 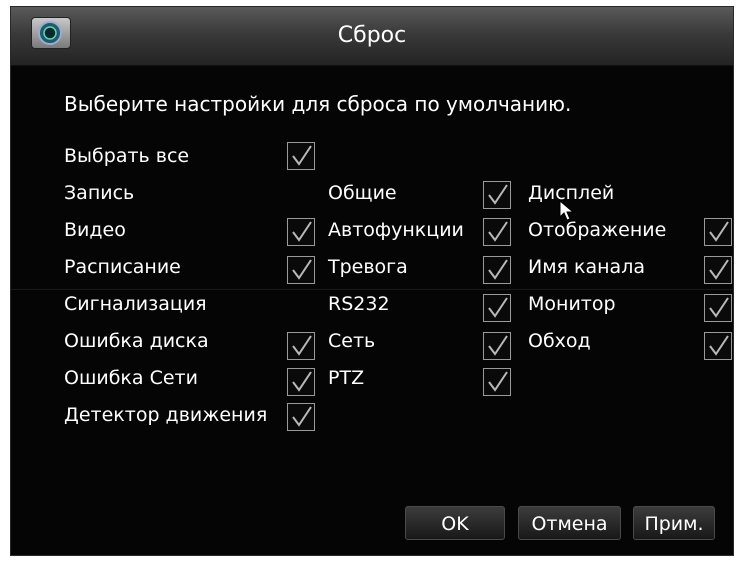 What do you see at coordinates (135, 304) in the screenshot?
I see `alarm-group-label: Сигнализация` at bounding box center [135, 304].